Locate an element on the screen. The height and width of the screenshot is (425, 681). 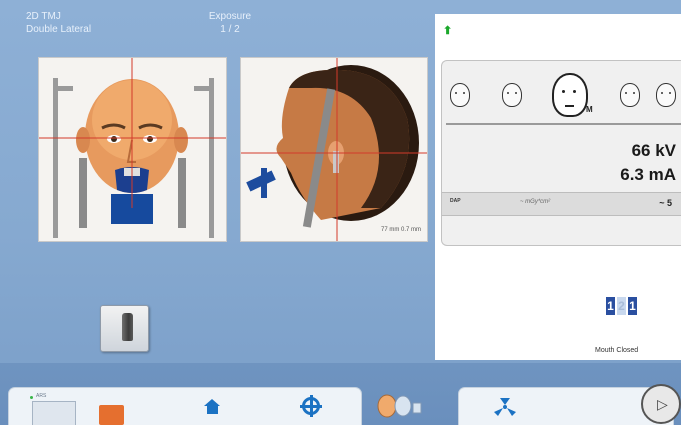
mouth-state-label: Mouth Closed is located at coordinates (617, 350).